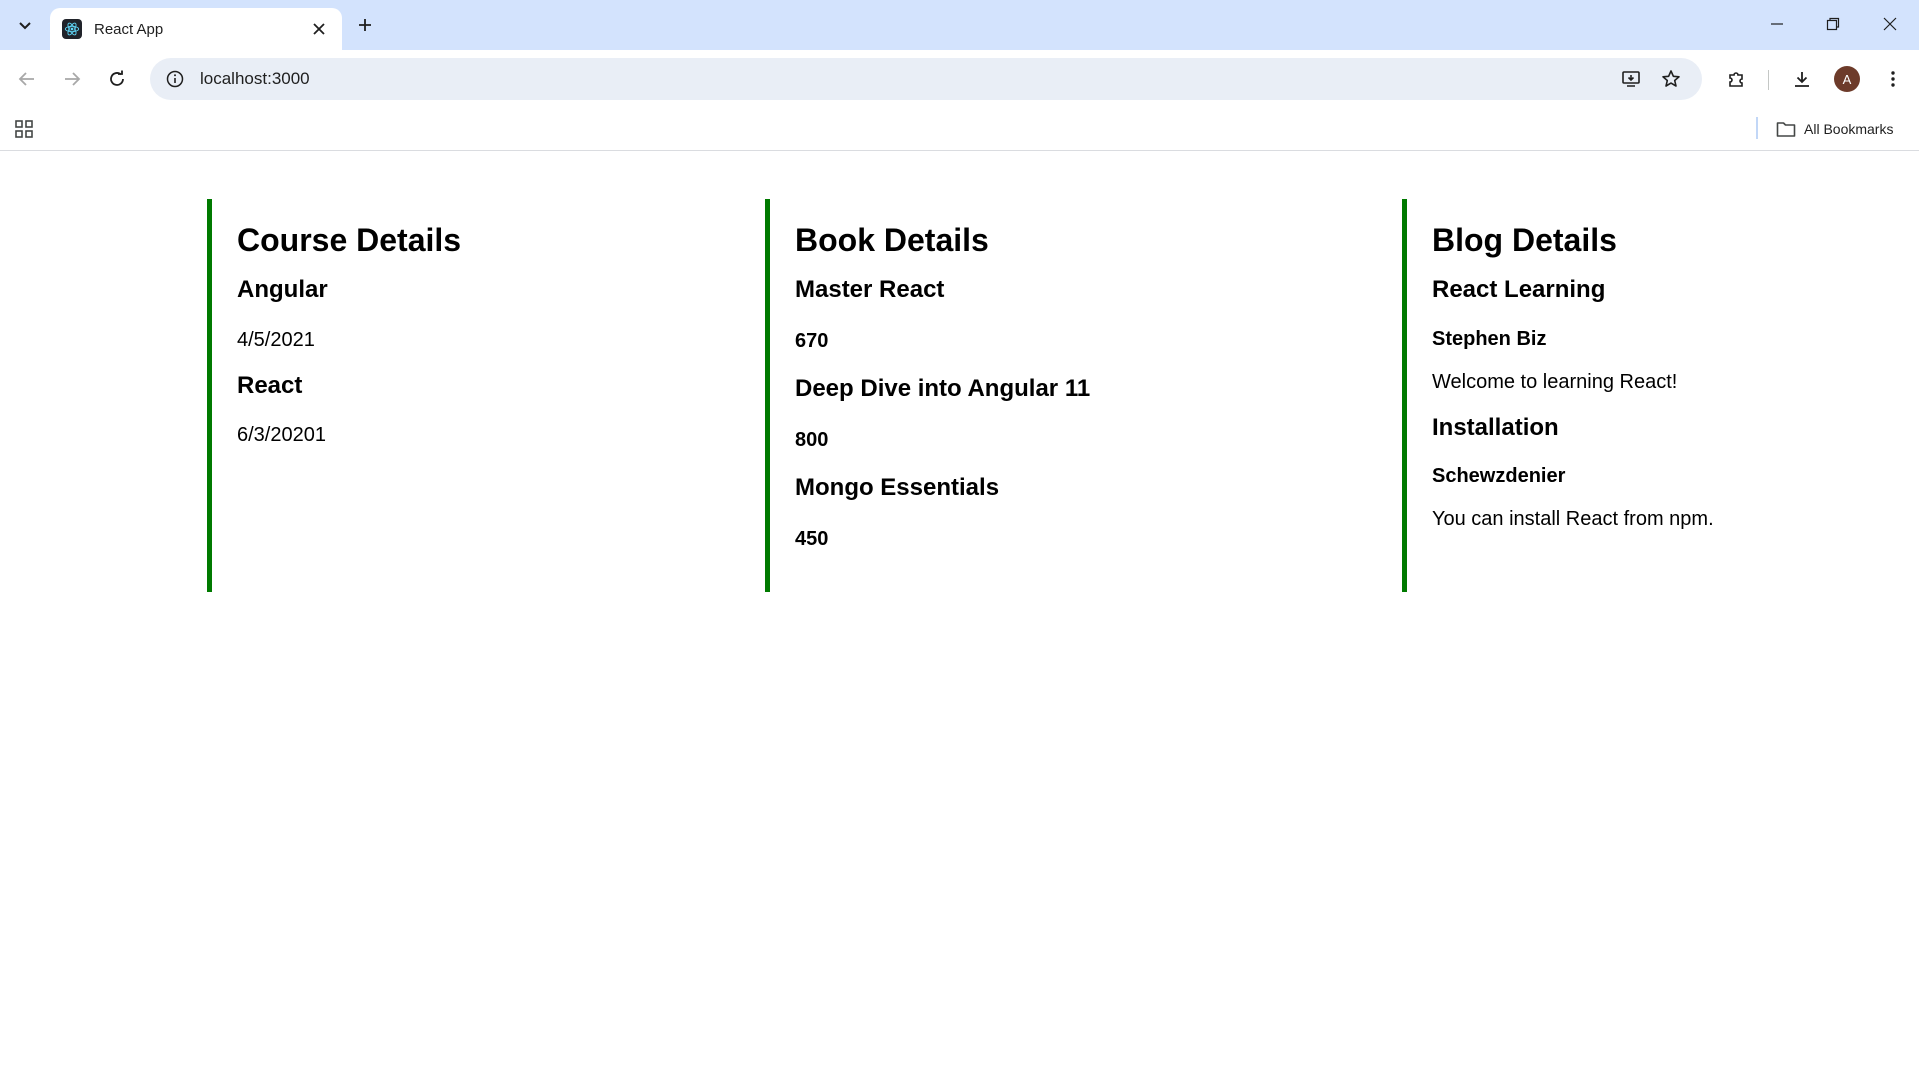  What do you see at coordinates (1489, 339) in the screenshot?
I see `blog-author: Stephen Biz` at bounding box center [1489, 339].